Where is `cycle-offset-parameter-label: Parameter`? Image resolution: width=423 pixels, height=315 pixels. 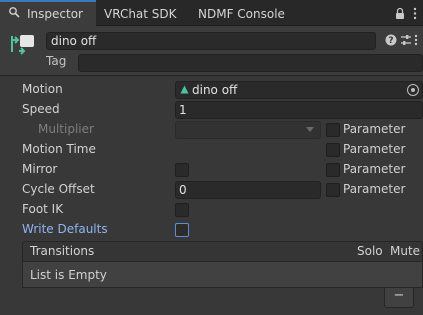 cycle-offset-parameter-label: Parameter is located at coordinates (374, 189).